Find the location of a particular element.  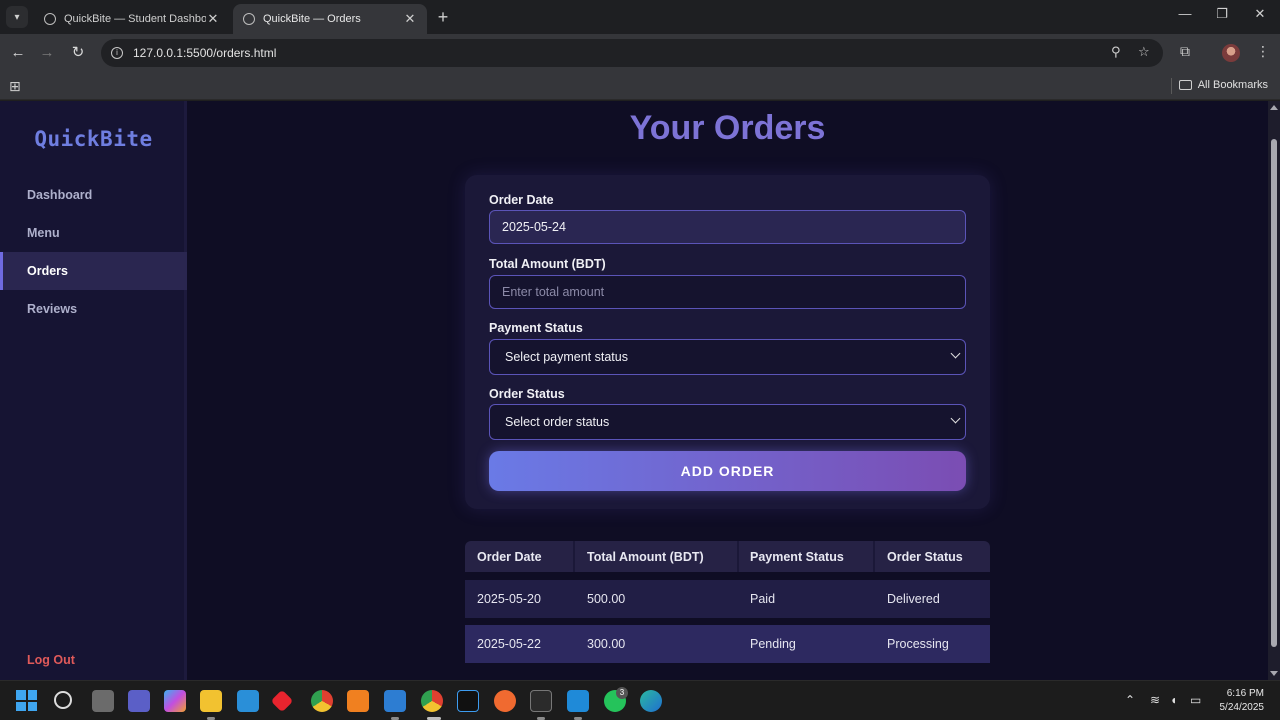

window-close-icon: ✕ is located at coordinates (1260, 14).